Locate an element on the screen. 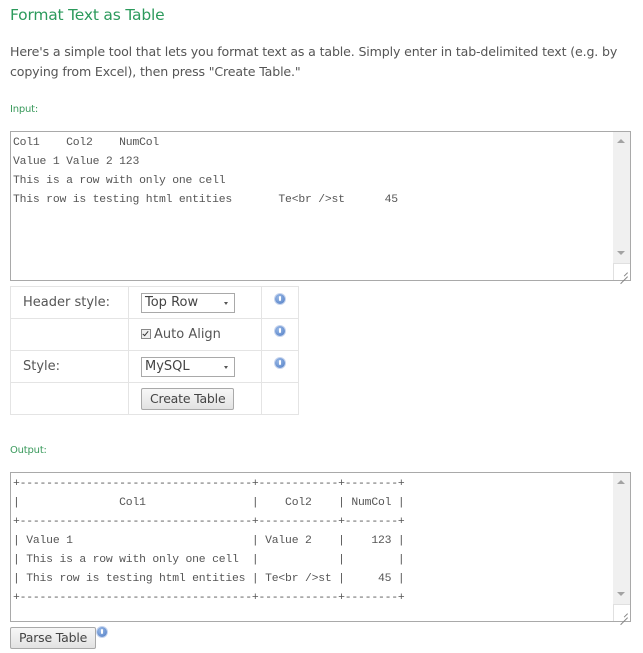  auto-align-checkbox is located at coordinates (146, 333).